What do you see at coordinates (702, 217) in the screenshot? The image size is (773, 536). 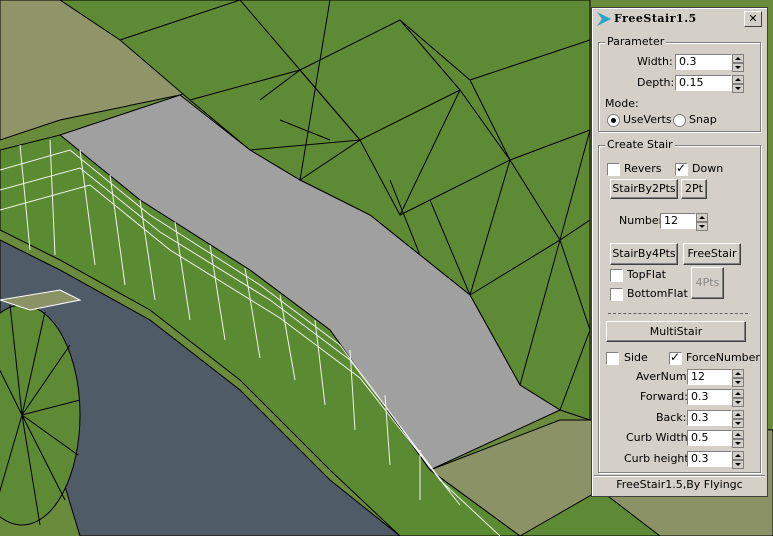 I see `number-up-arrow-icon` at bounding box center [702, 217].